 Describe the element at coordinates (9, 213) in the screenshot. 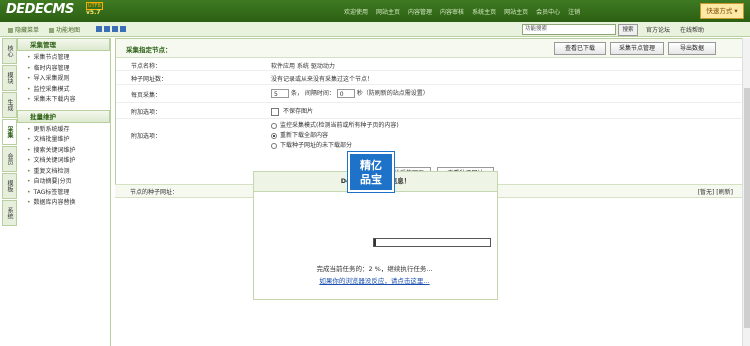

I see `tab-system: 系统` at that location.